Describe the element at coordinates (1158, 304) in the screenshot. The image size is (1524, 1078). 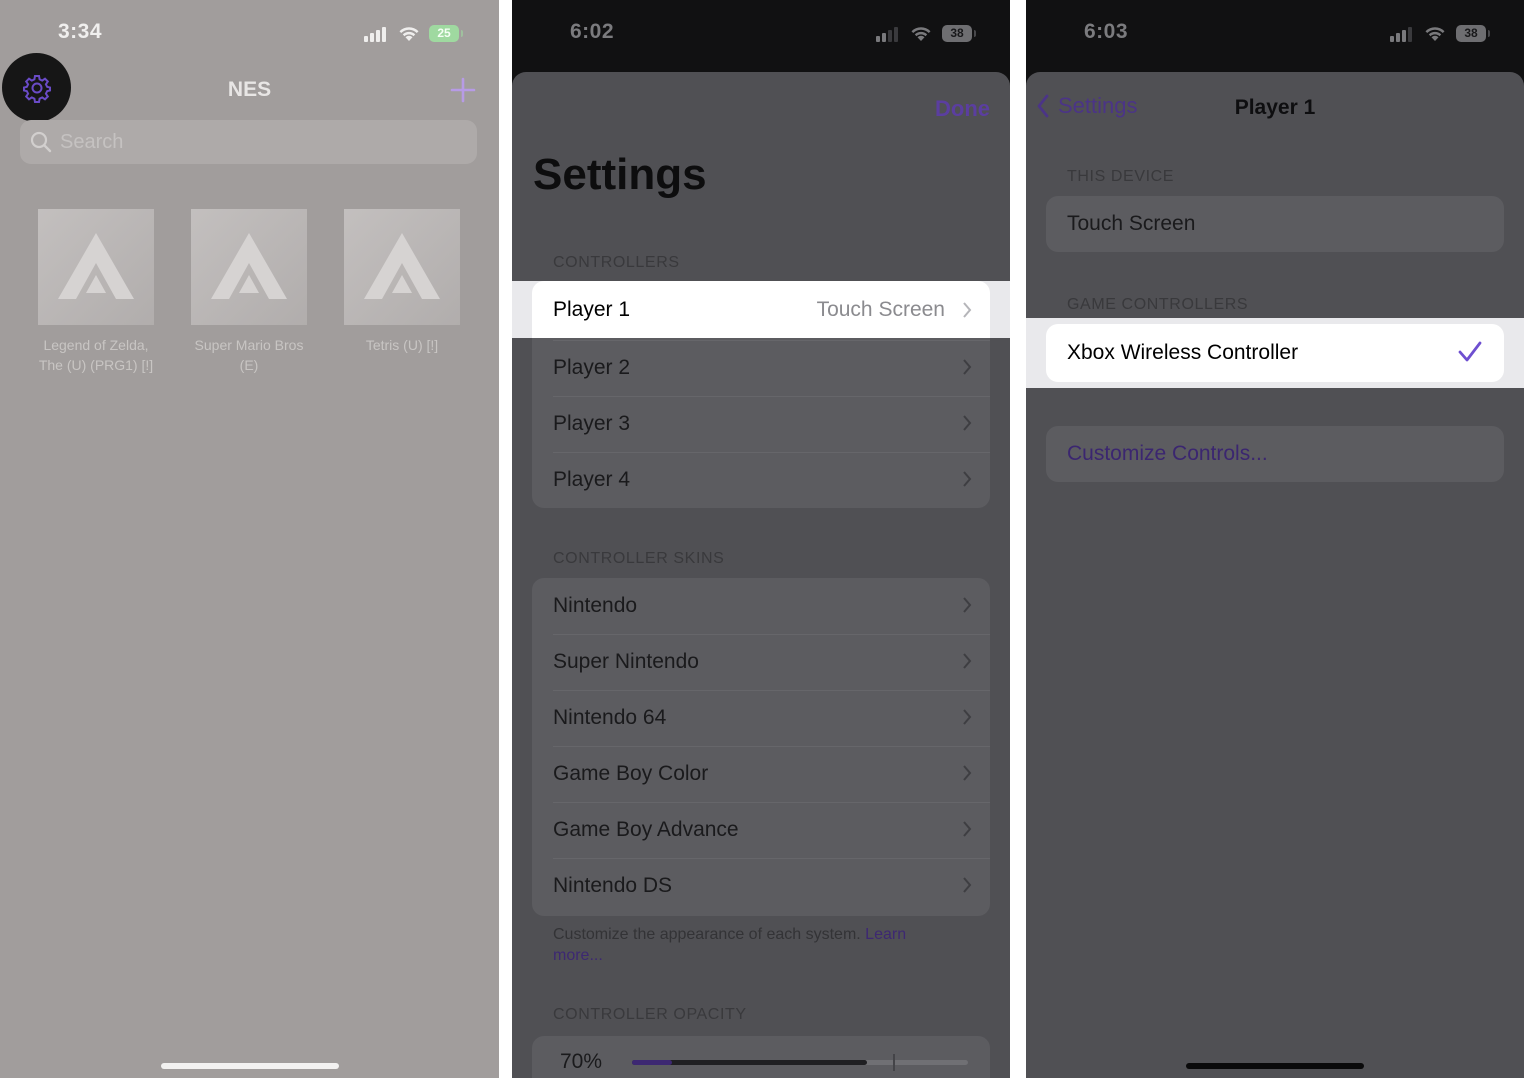
I see `game-controllers-section-header: GAME CONTROLLERS` at that location.